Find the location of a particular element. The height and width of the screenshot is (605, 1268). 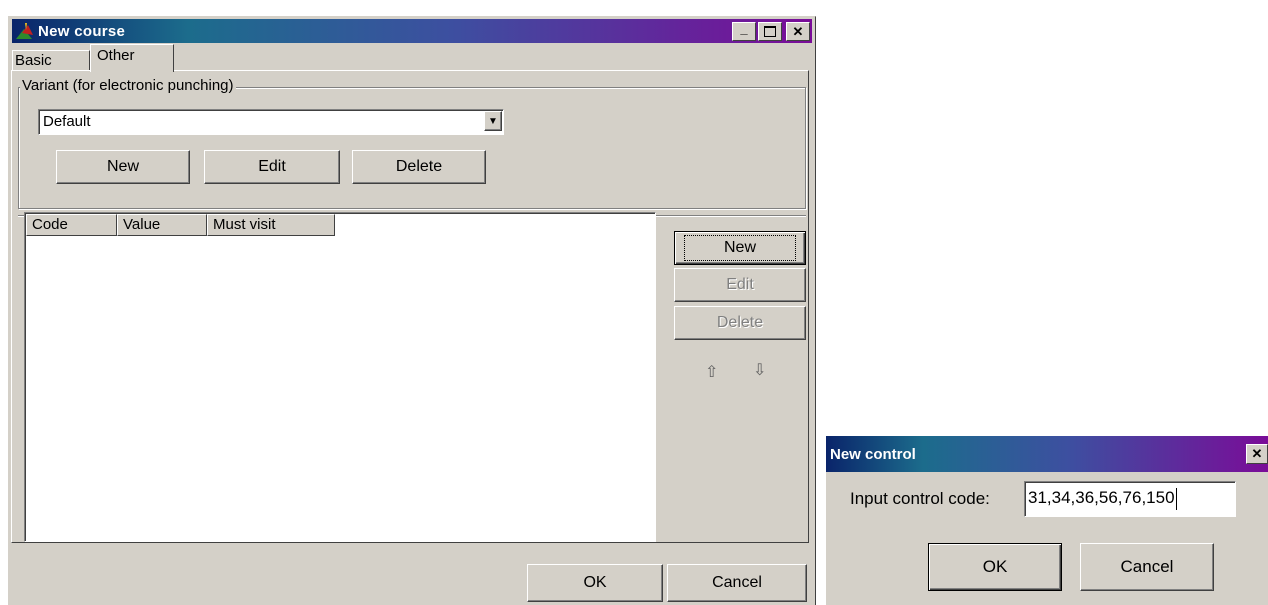

ok-label: OK is located at coordinates (595, 582).